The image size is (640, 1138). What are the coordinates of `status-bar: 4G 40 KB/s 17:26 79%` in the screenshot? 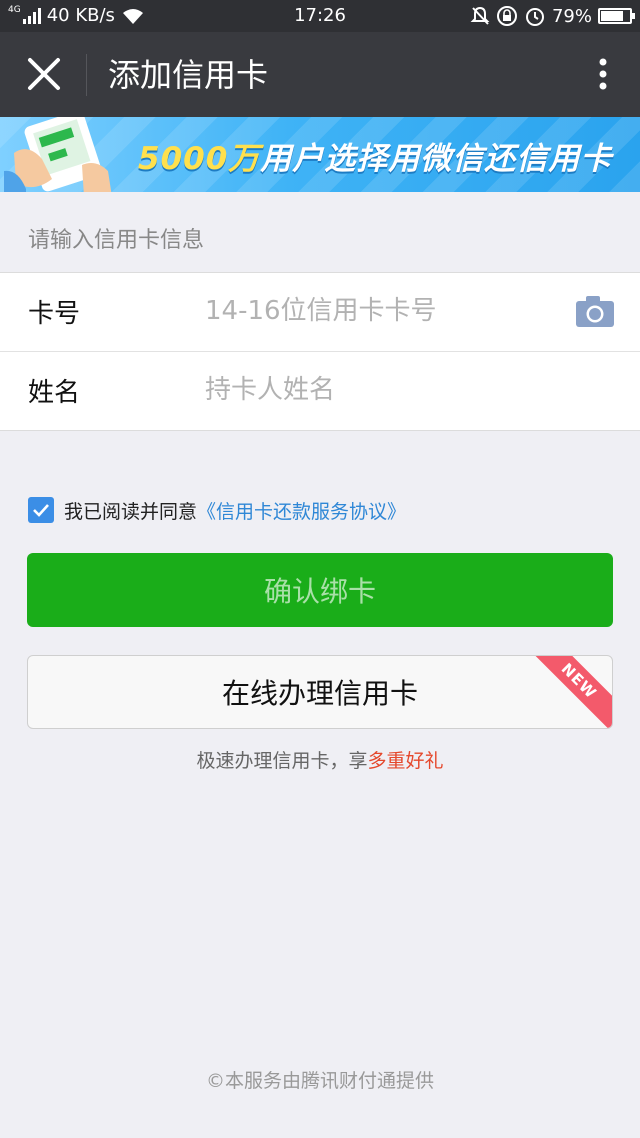 It's located at (320, 16).